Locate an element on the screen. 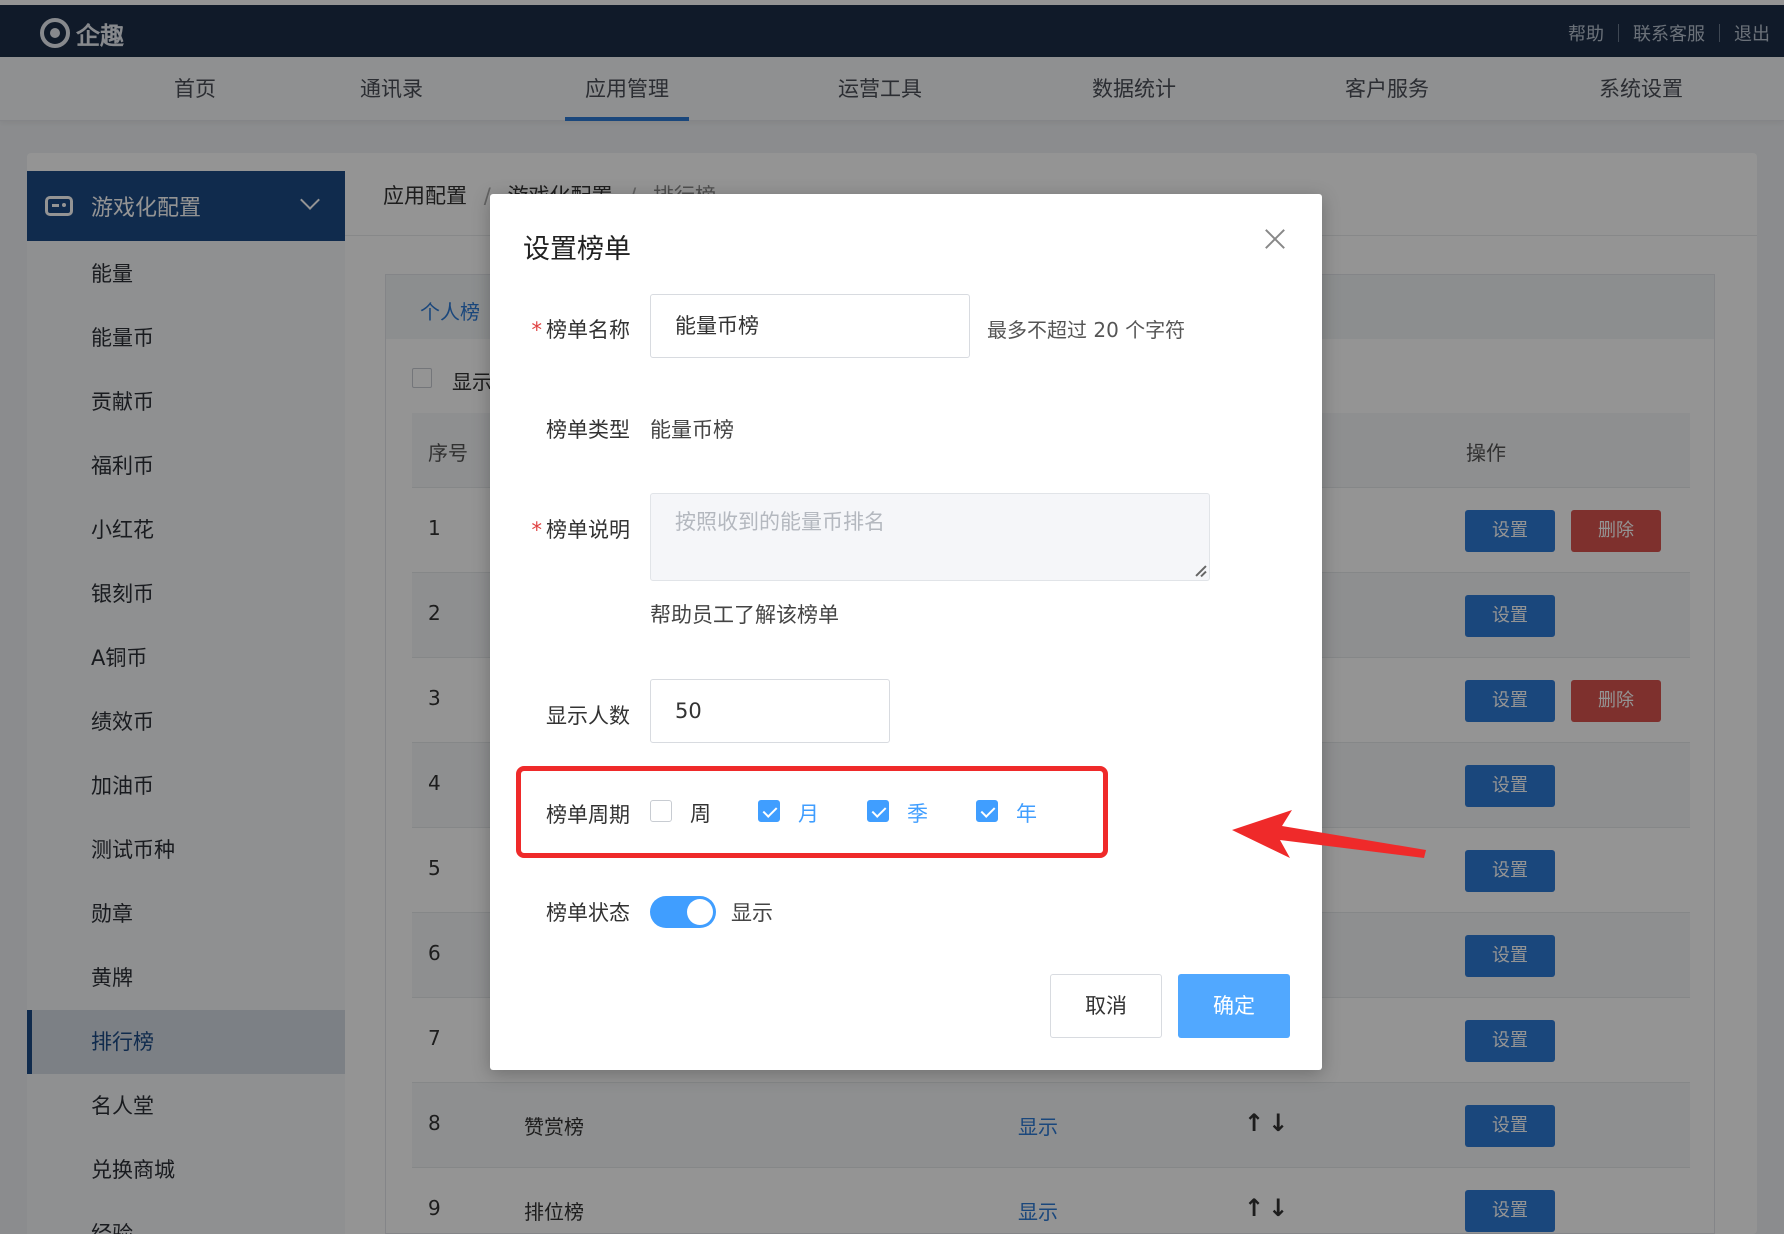 This screenshot has width=1784, height=1234. description-help: 帮助员工了解该榜单 is located at coordinates (744, 615).